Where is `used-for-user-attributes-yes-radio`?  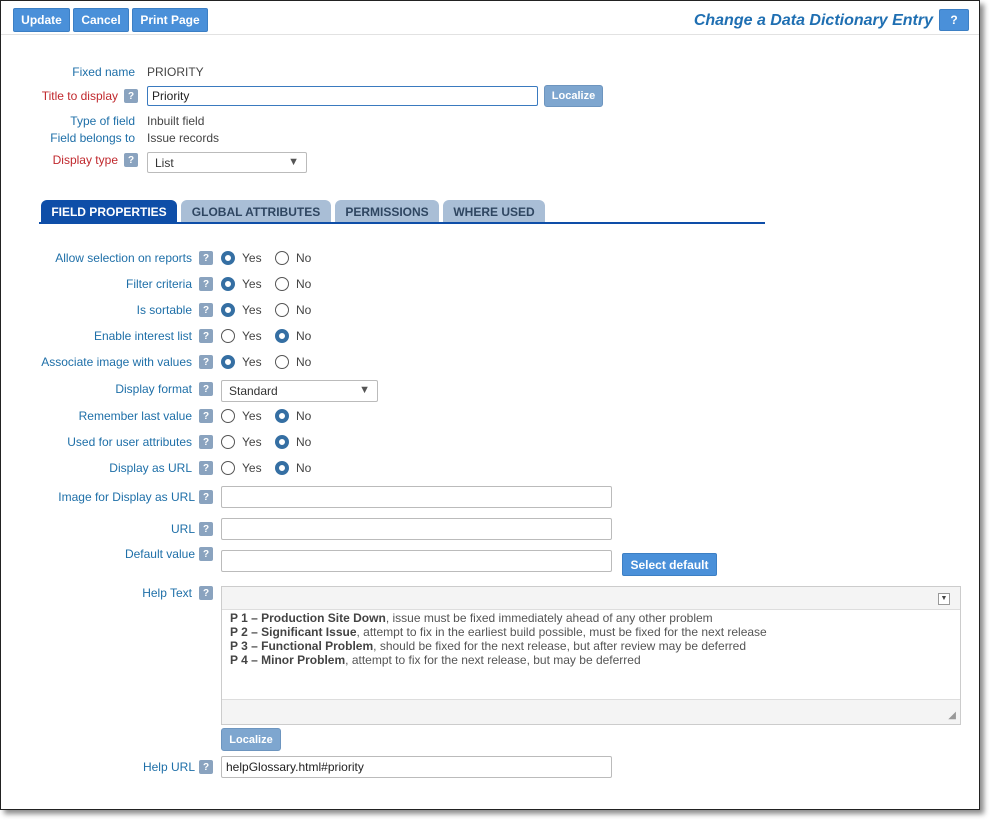
used-for-user-attributes-yes-radio is located at coordinates (228, 442).